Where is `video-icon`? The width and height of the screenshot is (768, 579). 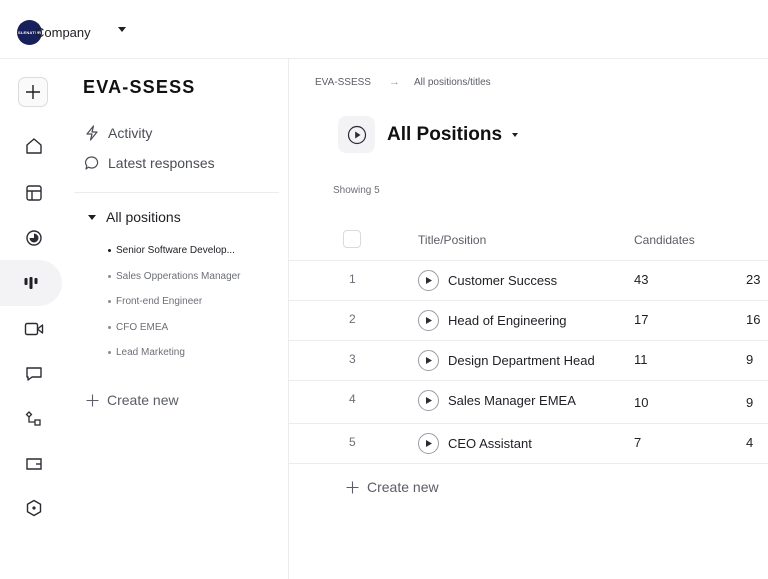 video-icon is located at coordinates (34, 329).